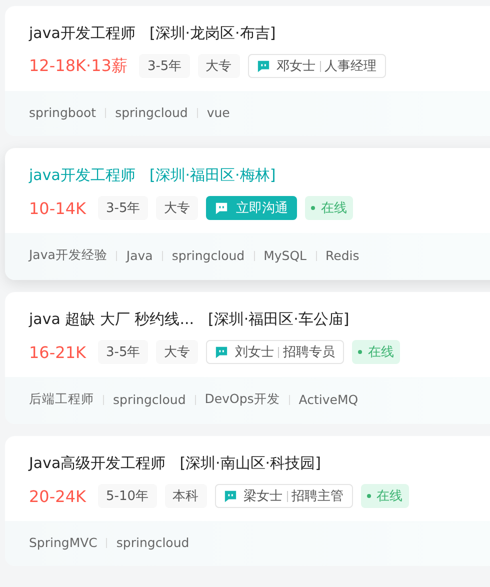  I want to click on recruiter-role: 招聘主管, so click(318, 496).